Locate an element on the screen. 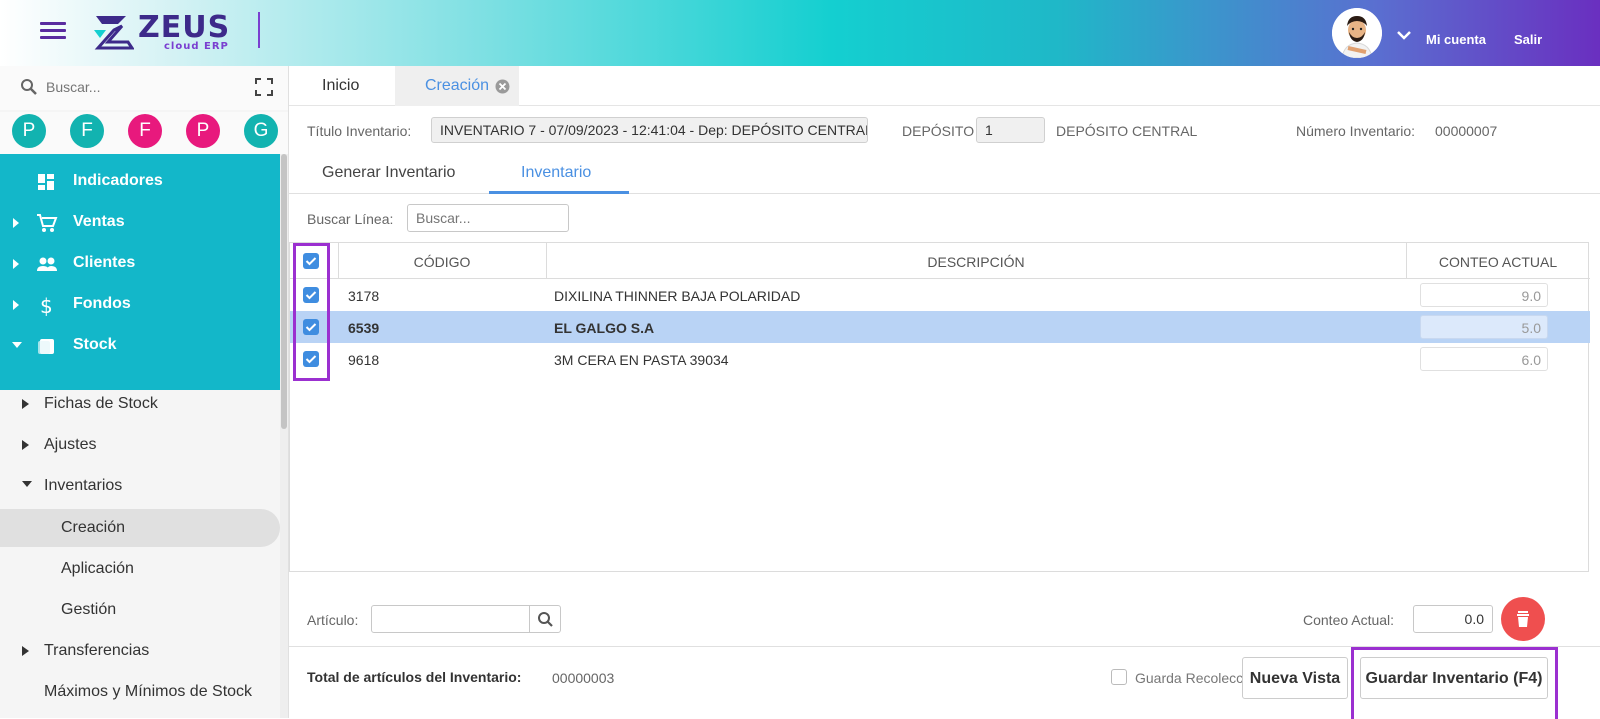  guard-collection-checkbox is located at coordinates (1119, 677).